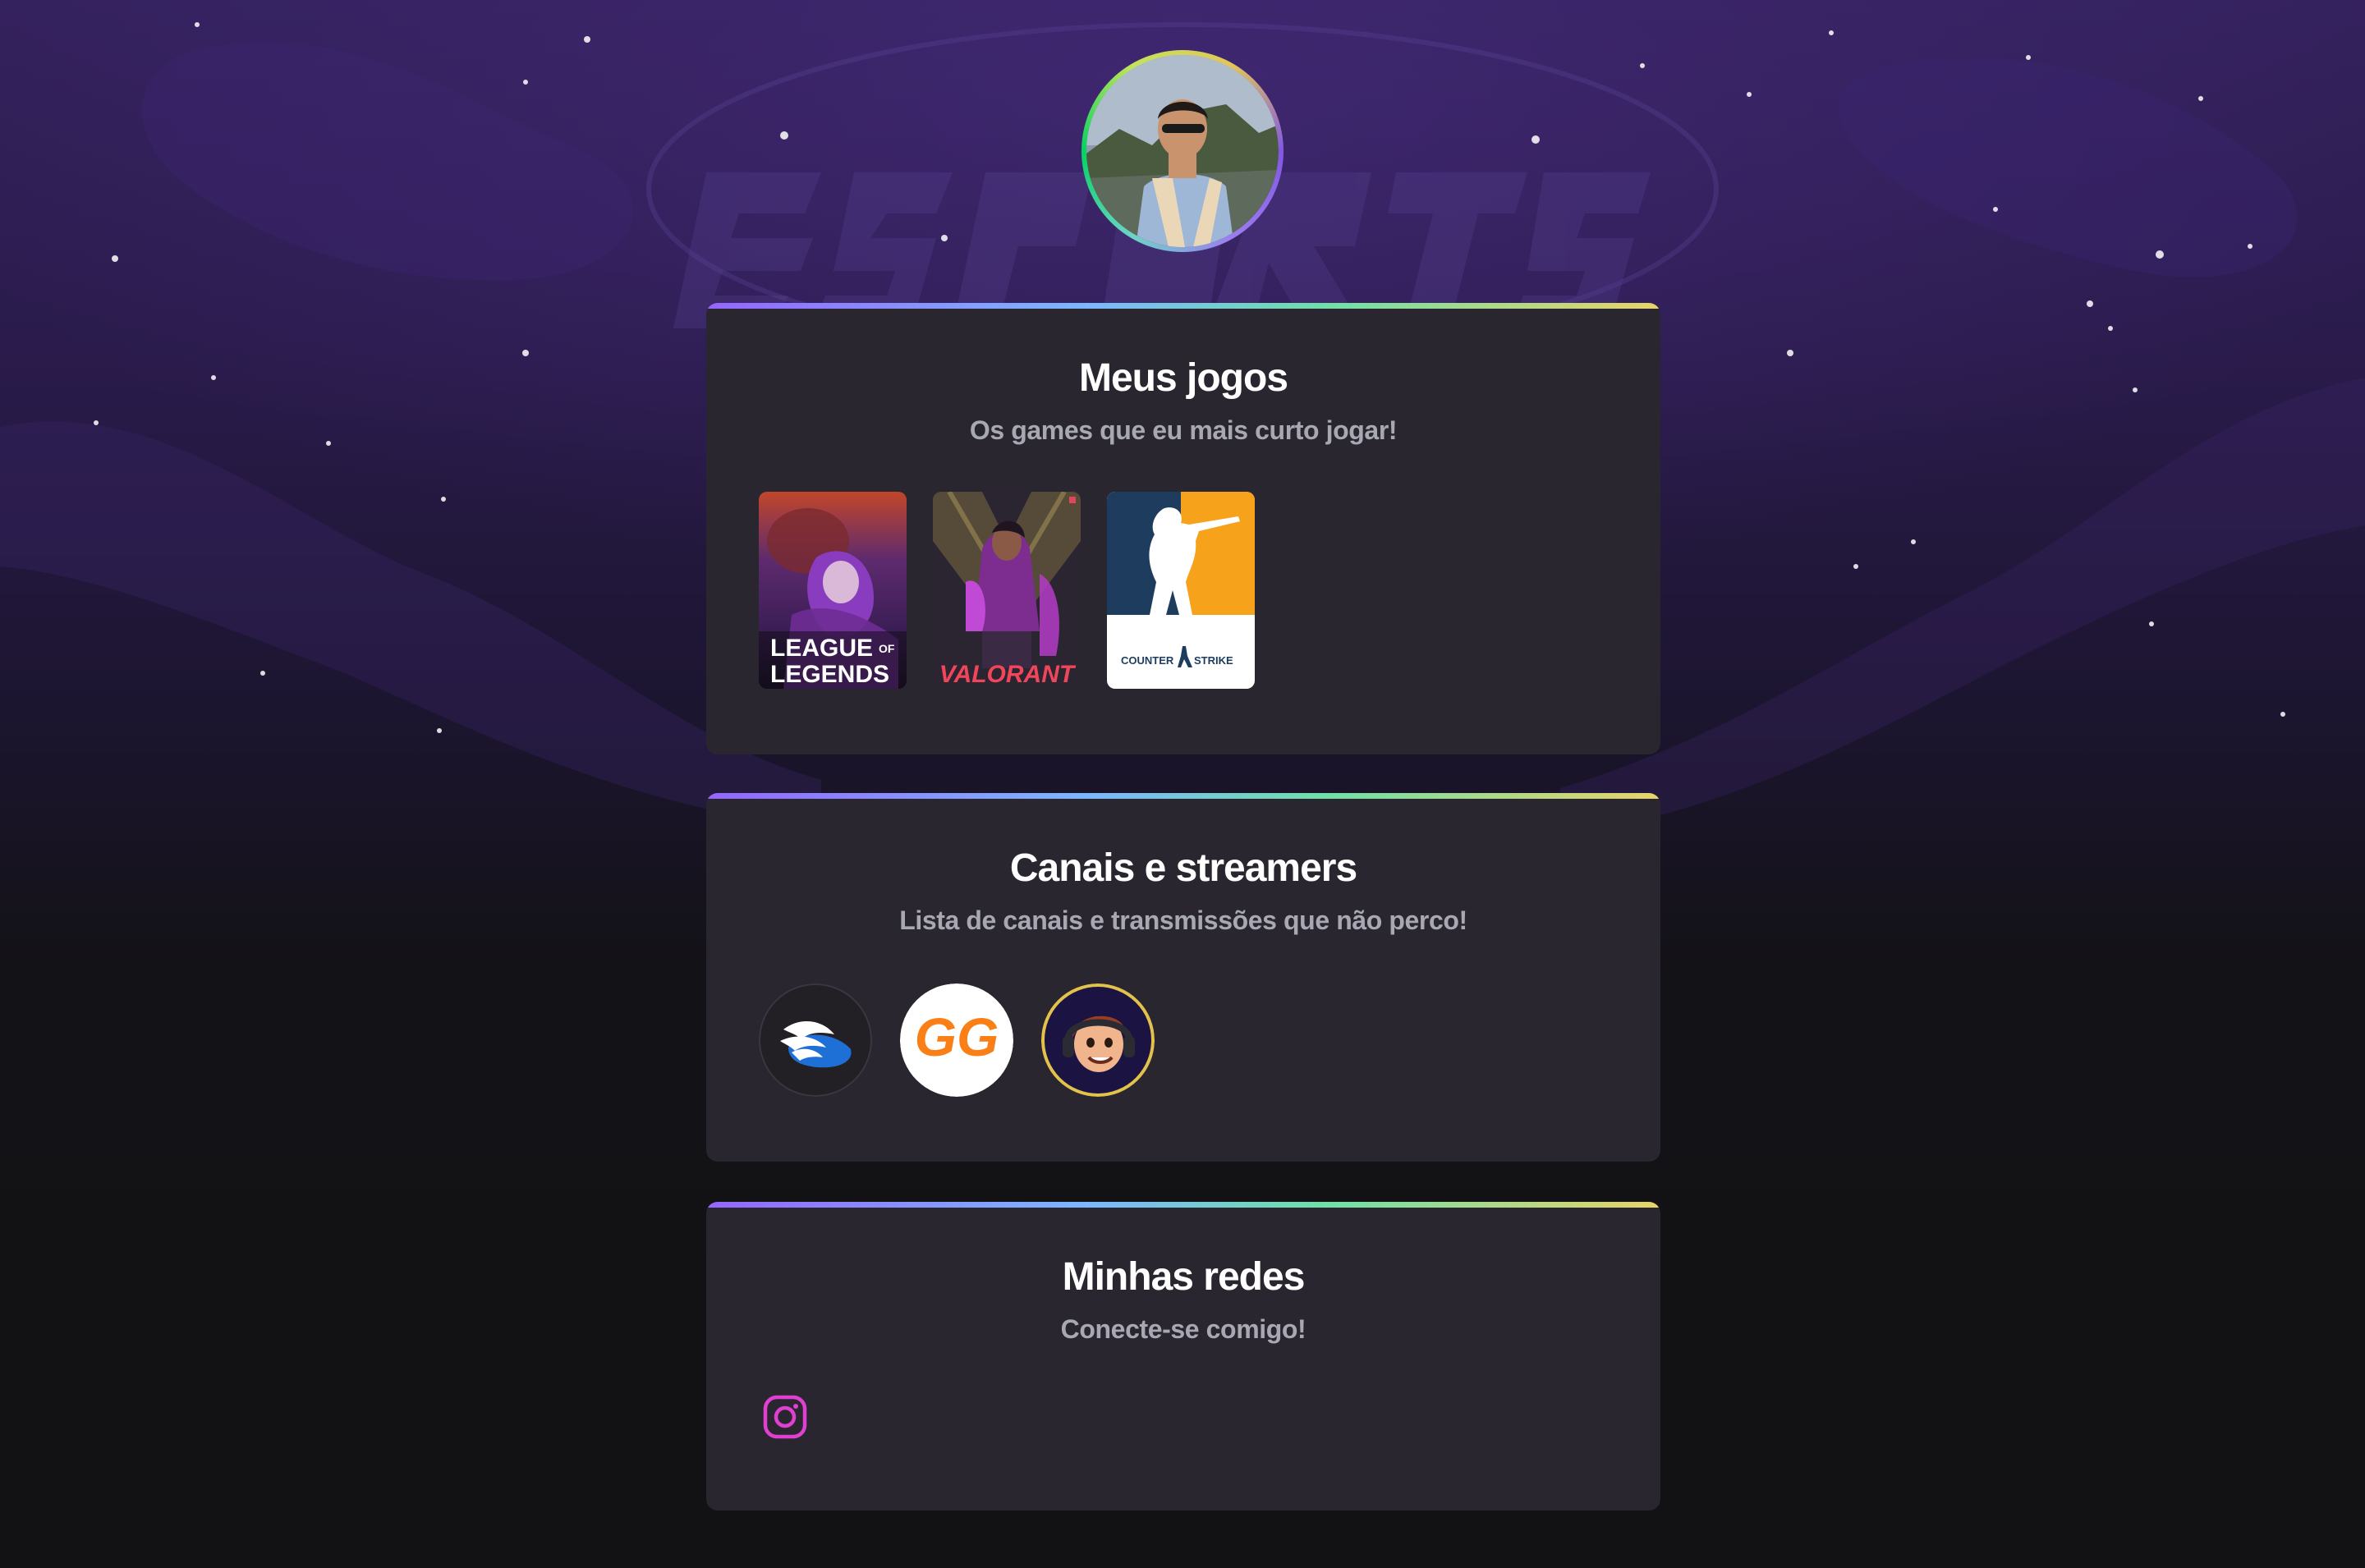 The width and height of the screenshot is (2365, 1568). I want to click on channels-list: GG, so click(957, 1040).